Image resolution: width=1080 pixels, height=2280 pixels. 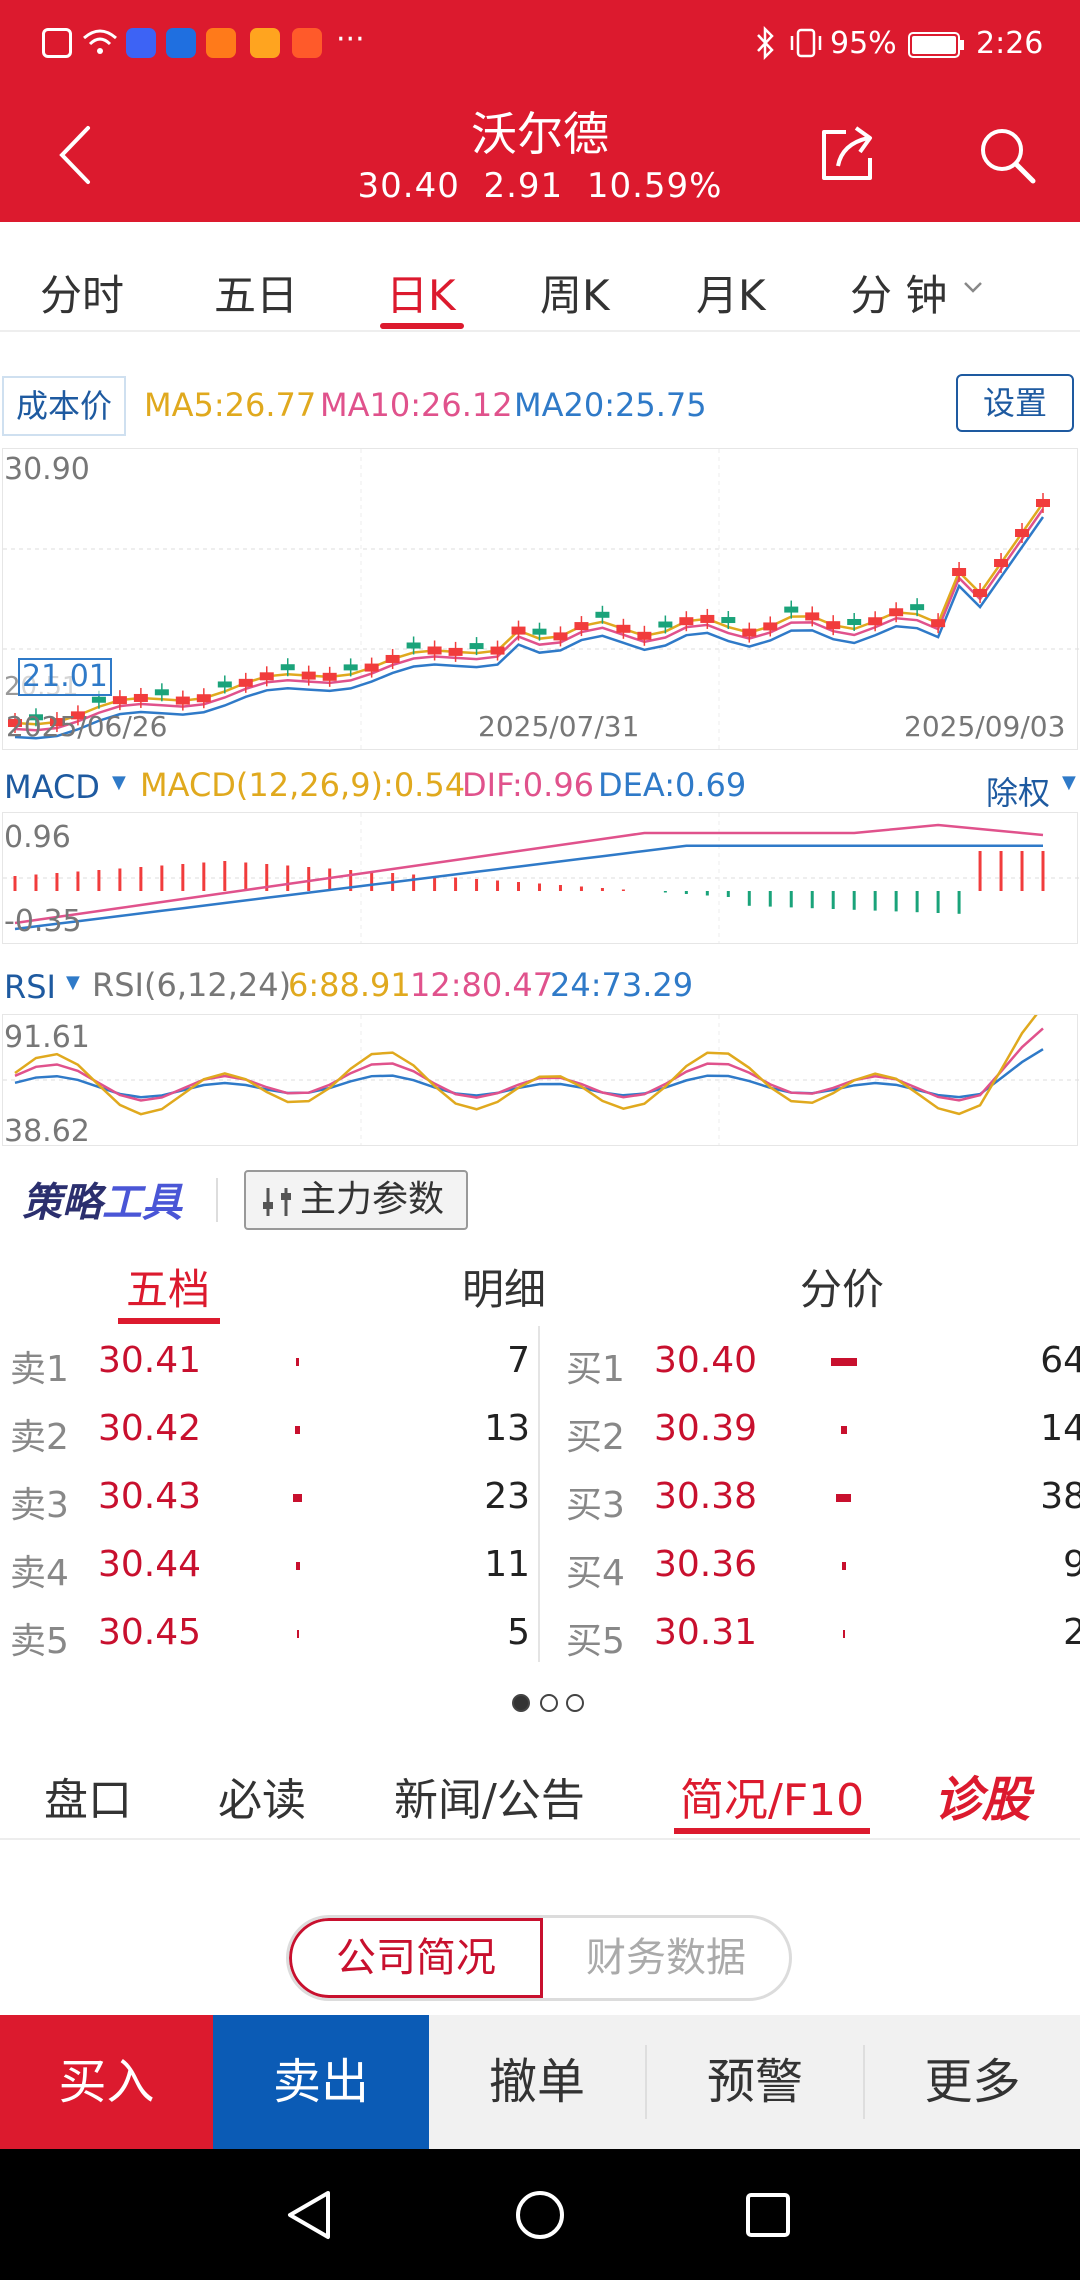 I want to click on order-price: 30.42, so click(x=150, y=1428).